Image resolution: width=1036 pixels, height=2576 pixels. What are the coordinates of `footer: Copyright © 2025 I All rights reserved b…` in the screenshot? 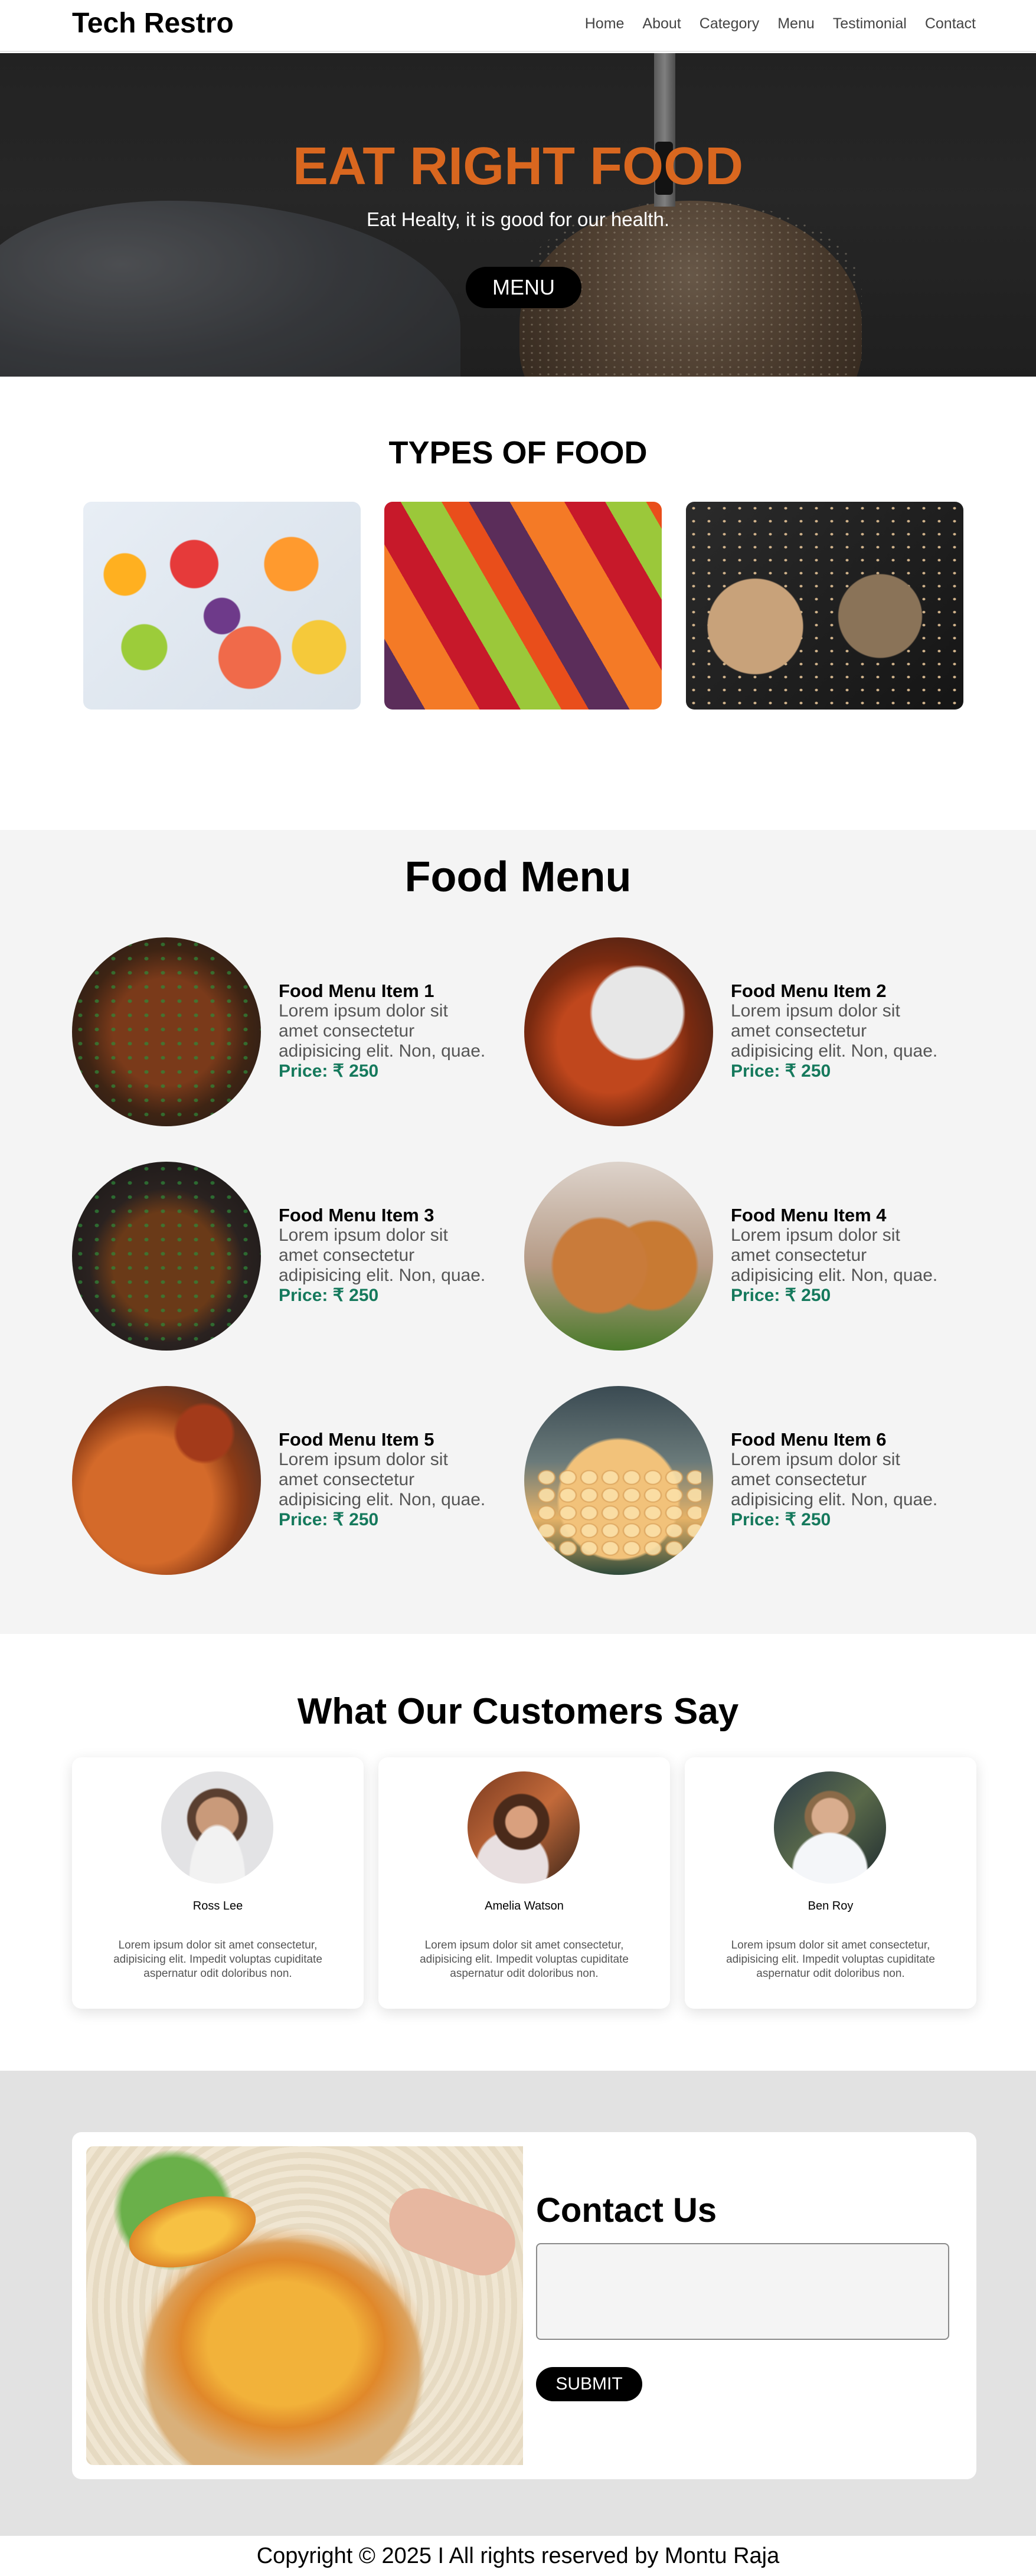 It's located at (518, 2556).